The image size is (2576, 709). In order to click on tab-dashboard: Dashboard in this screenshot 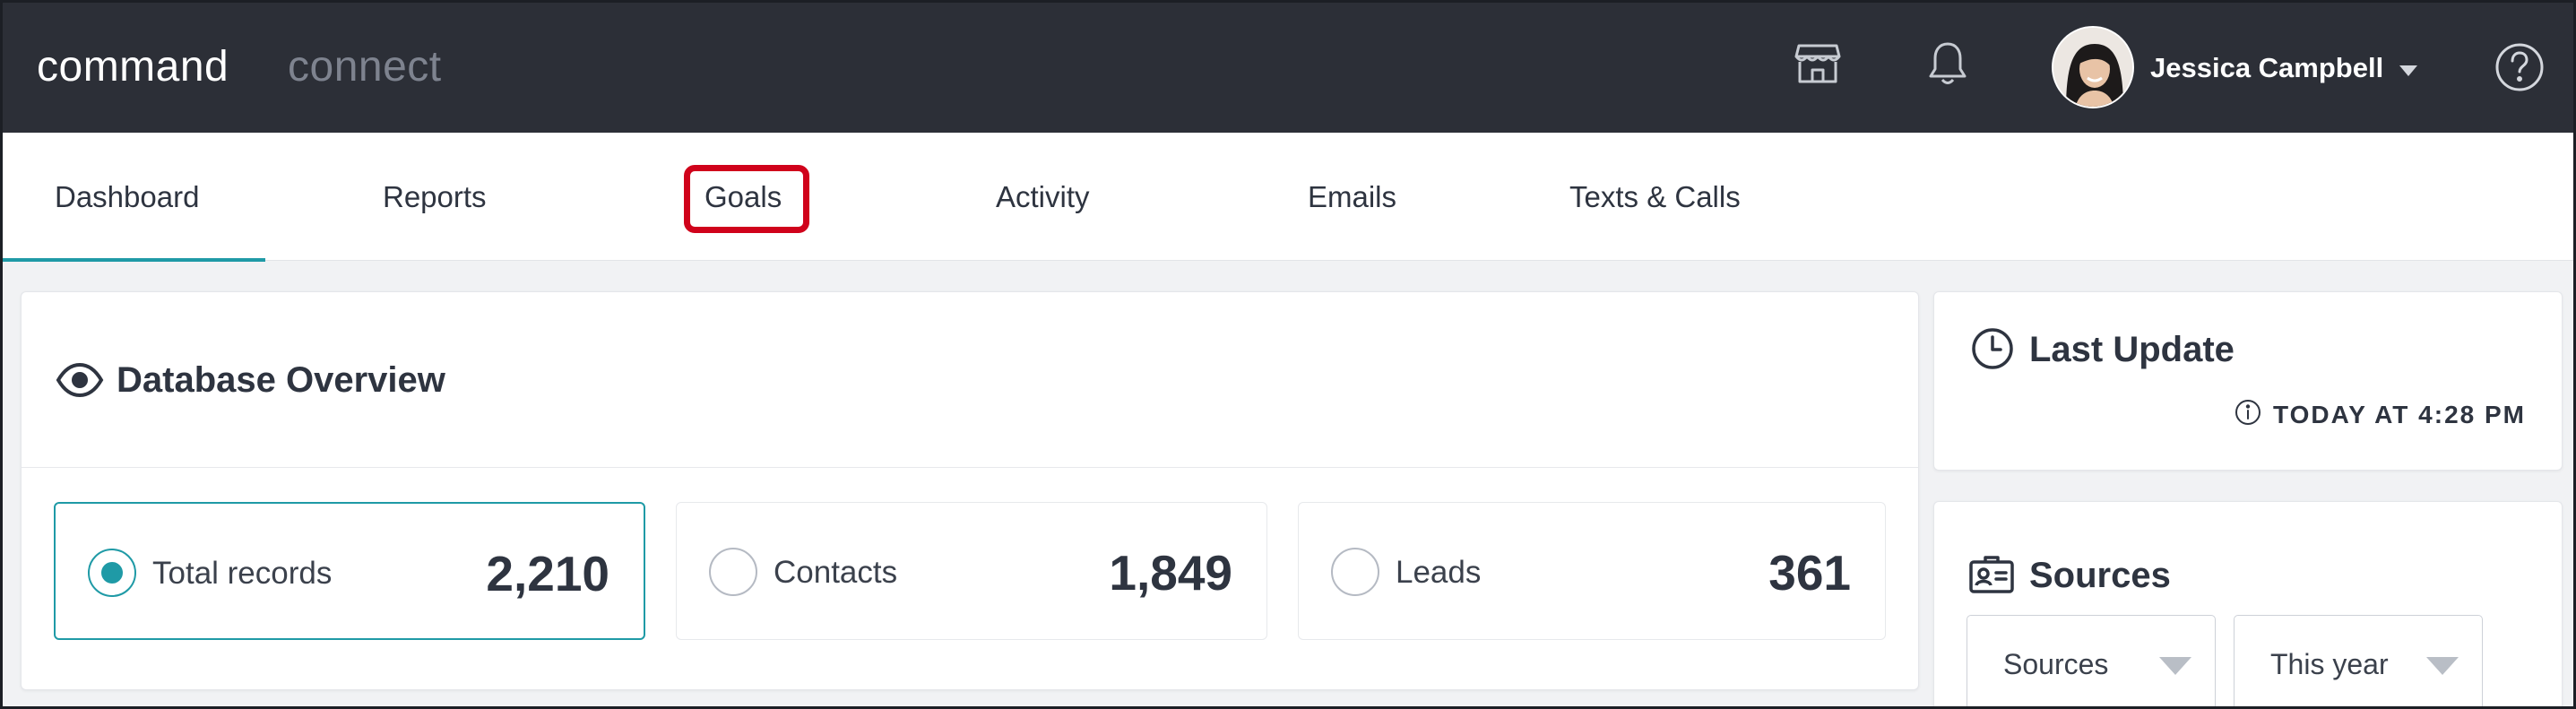, I will do `click(135, 198)`.